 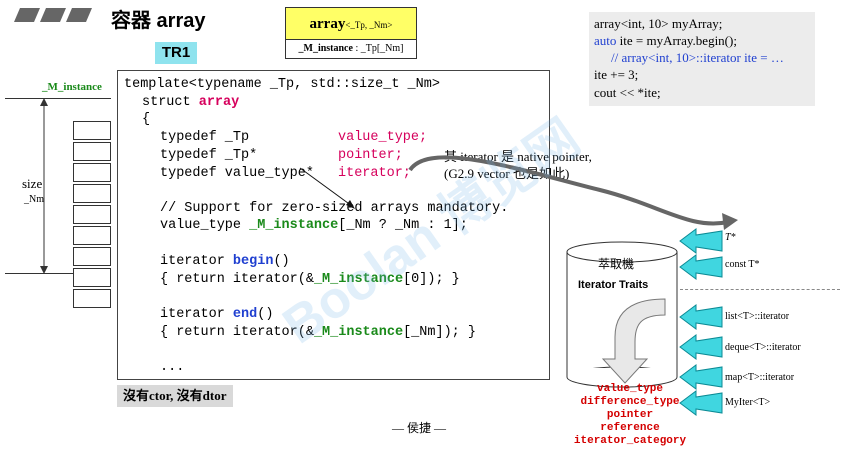 I want to click on traits-box-name: Iterator Traits, so click(x=613, y=285).